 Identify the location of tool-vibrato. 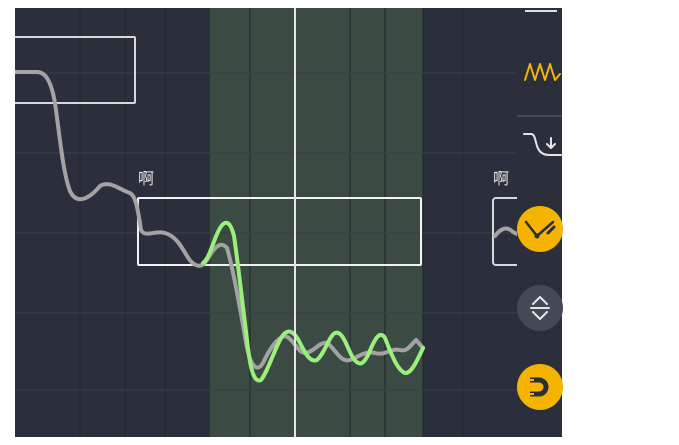
(539, 72).